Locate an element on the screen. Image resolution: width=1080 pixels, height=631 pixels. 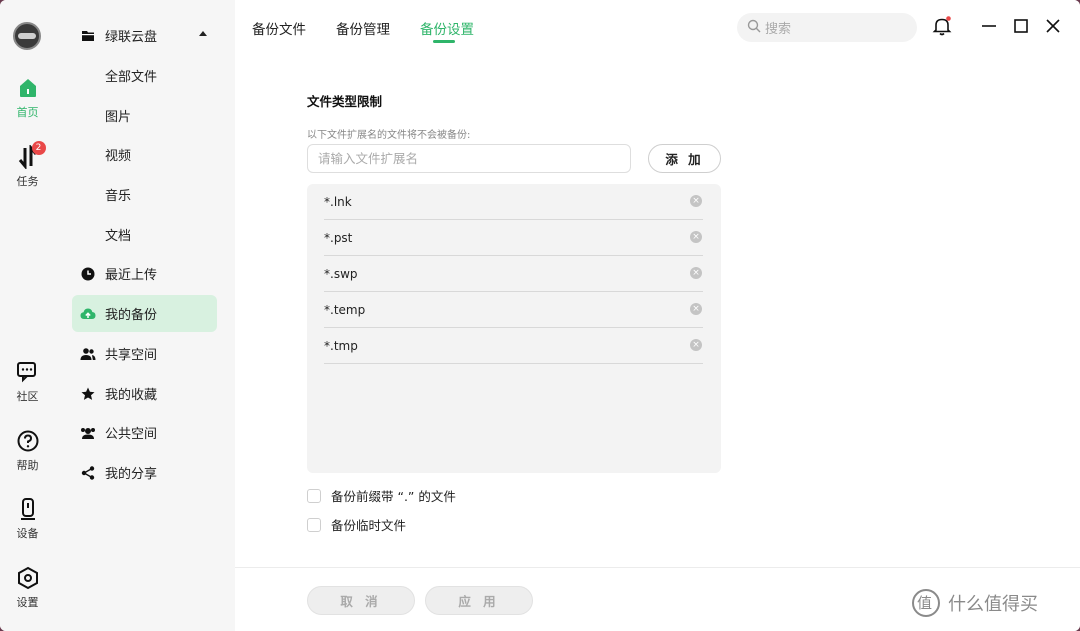
watermark: 什么值得买 is located at coordinates (975, 603).